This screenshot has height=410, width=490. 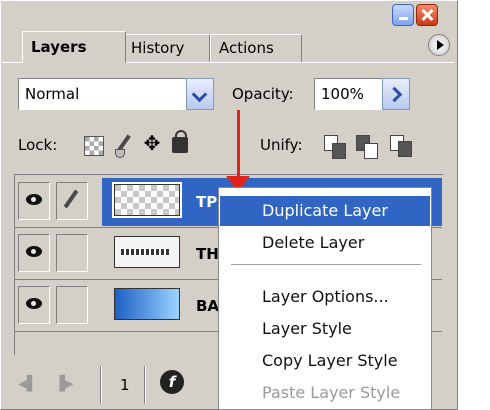 I want to click on menu-item-copy-layer-style: Copy Layer Style, so click(x=325, y=361).